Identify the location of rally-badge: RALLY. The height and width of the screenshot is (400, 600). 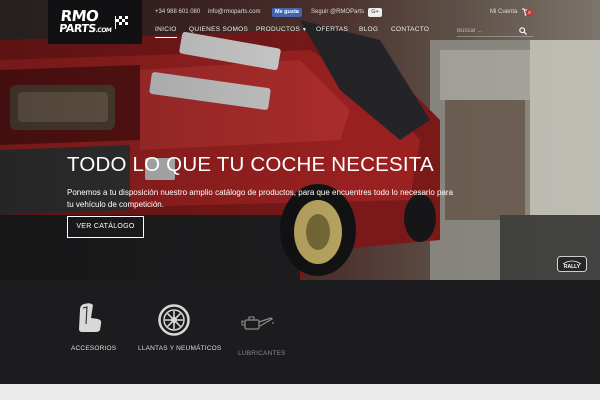
(572, 264).